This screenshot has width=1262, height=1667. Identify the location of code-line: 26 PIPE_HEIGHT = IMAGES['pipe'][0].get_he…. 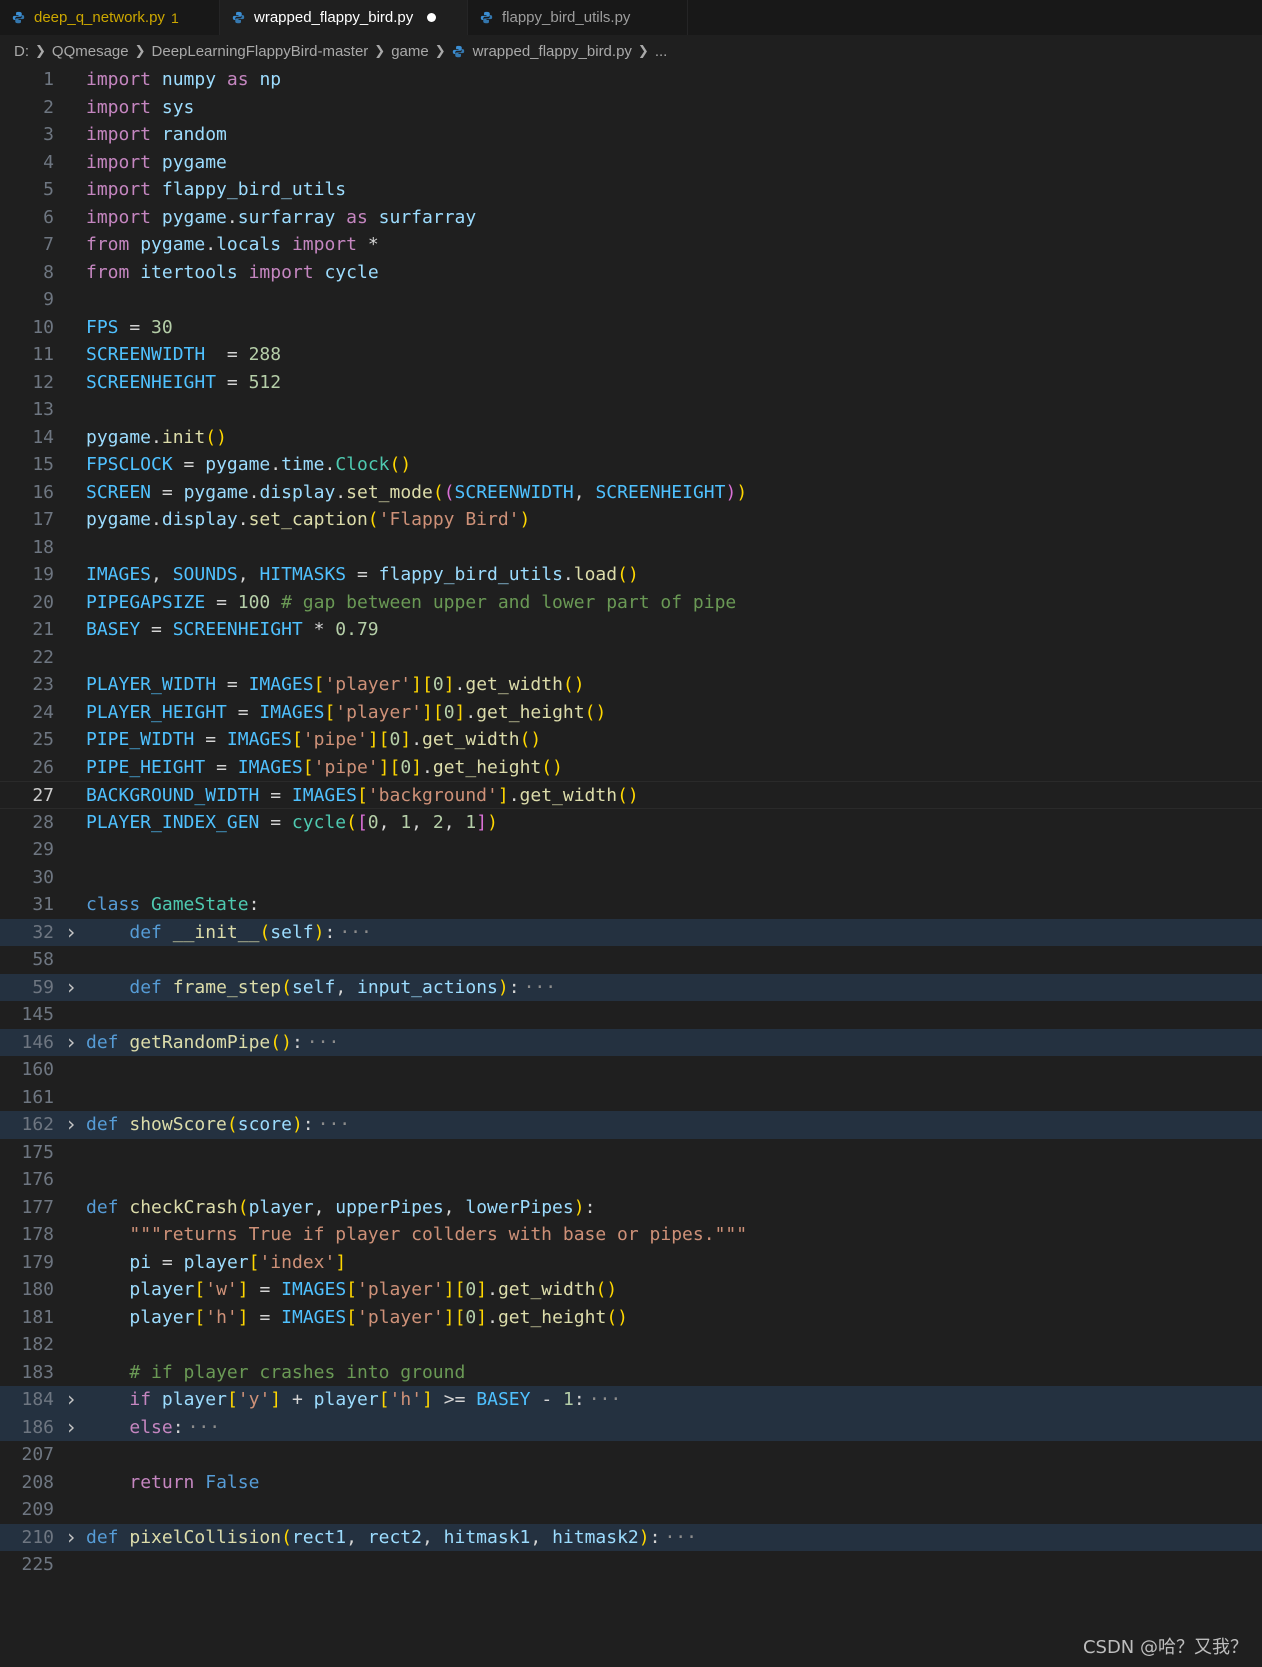
(631, 768).